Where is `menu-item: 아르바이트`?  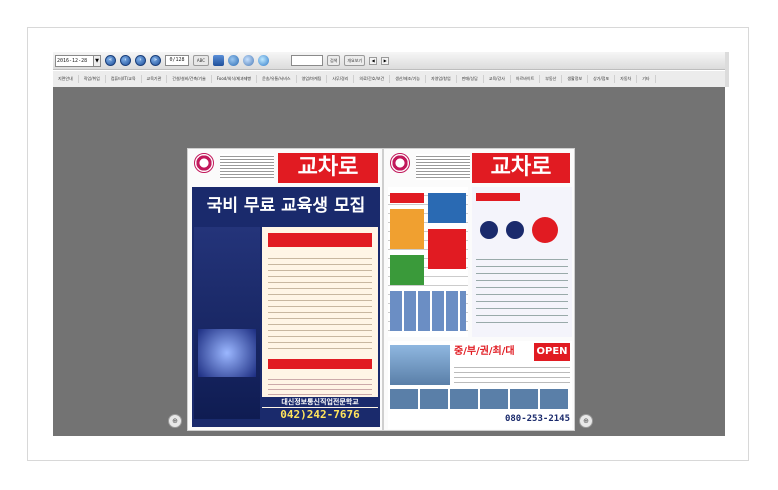 menu-item: 아르바이트 is located at coordinates (526, 79).